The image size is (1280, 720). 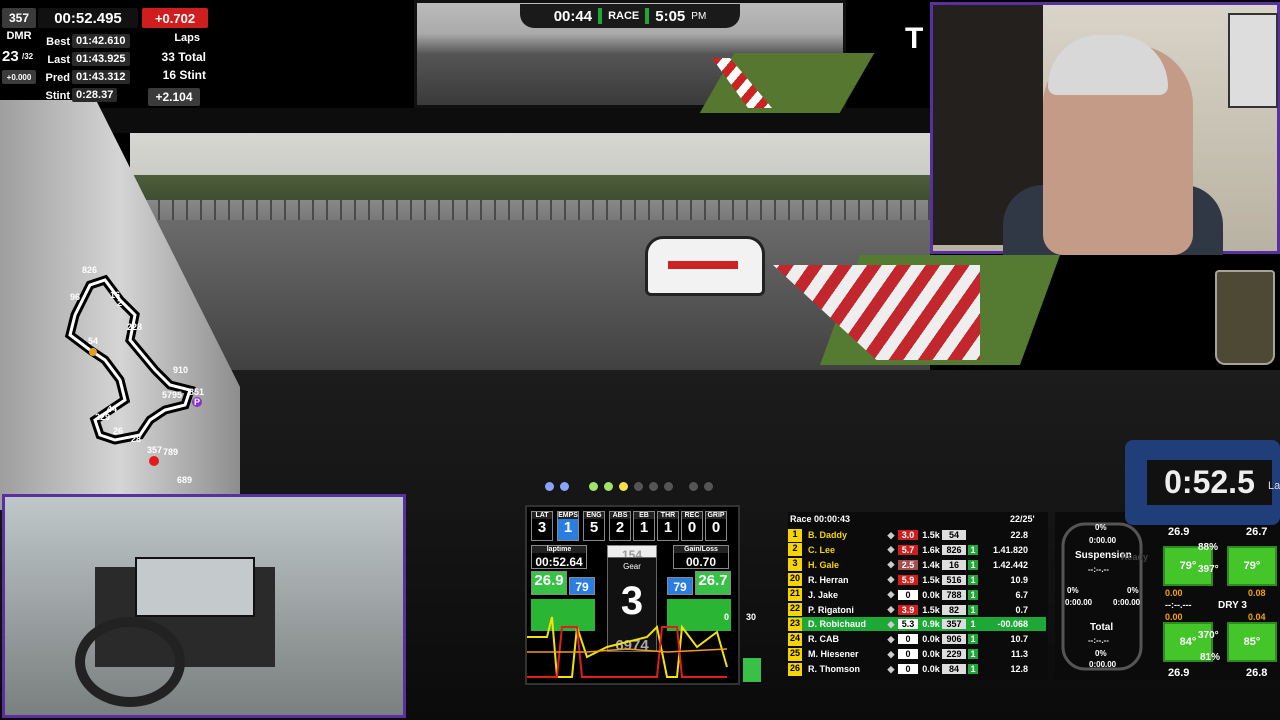 What do you see at coordinates (1022, 519) in the screenshot?
I see `lap-info: 22/25'` at bounding box center [1022, 519].